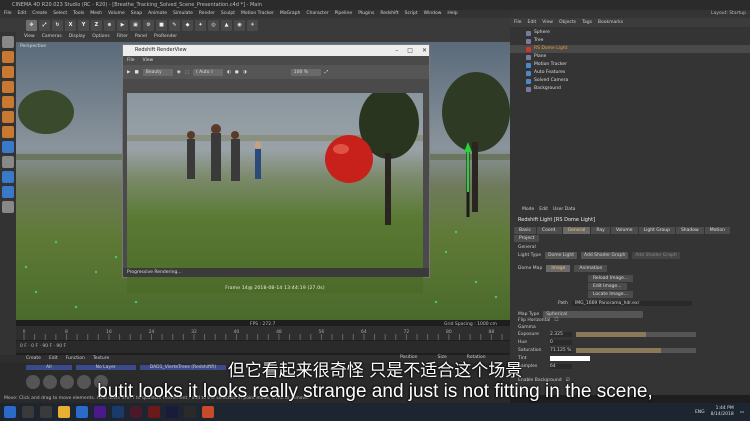 The height and width of the screenshot is (421, 750). Describe the element at coordinates (561, 334) in the screenshot. I see `exposure-field: 2.325` at that location.